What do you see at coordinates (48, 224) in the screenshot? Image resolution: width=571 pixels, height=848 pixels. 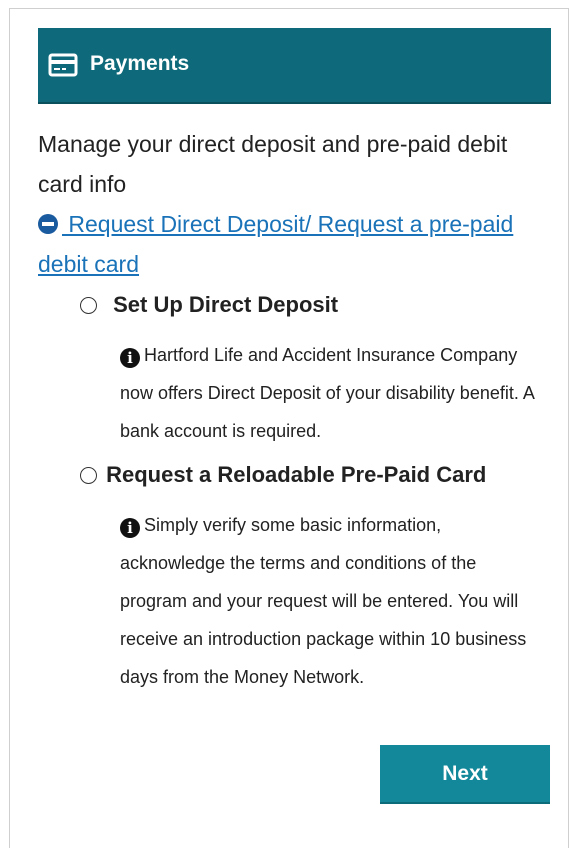 I see `minus-circle-icon` at bounding box center [48, 224].